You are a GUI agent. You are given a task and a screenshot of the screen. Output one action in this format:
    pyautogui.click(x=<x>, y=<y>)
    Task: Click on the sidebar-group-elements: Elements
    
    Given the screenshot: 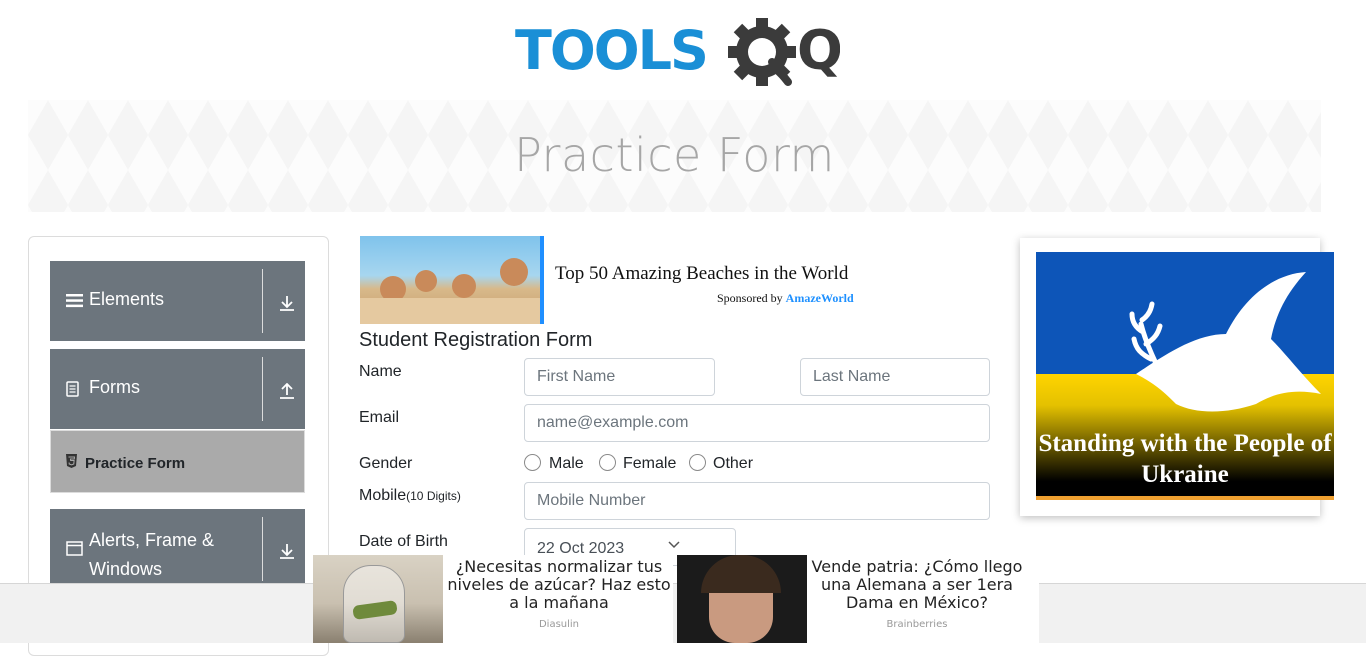 What is the action you would take?
    pyautogui.click(x=177, y=301)
    